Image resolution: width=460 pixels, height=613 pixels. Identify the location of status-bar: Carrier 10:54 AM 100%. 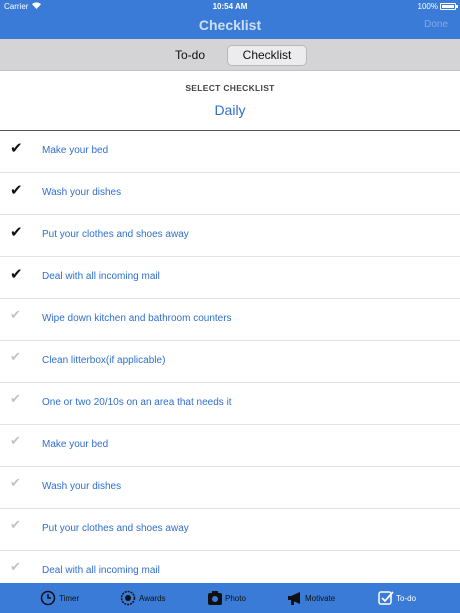
(230, 7).